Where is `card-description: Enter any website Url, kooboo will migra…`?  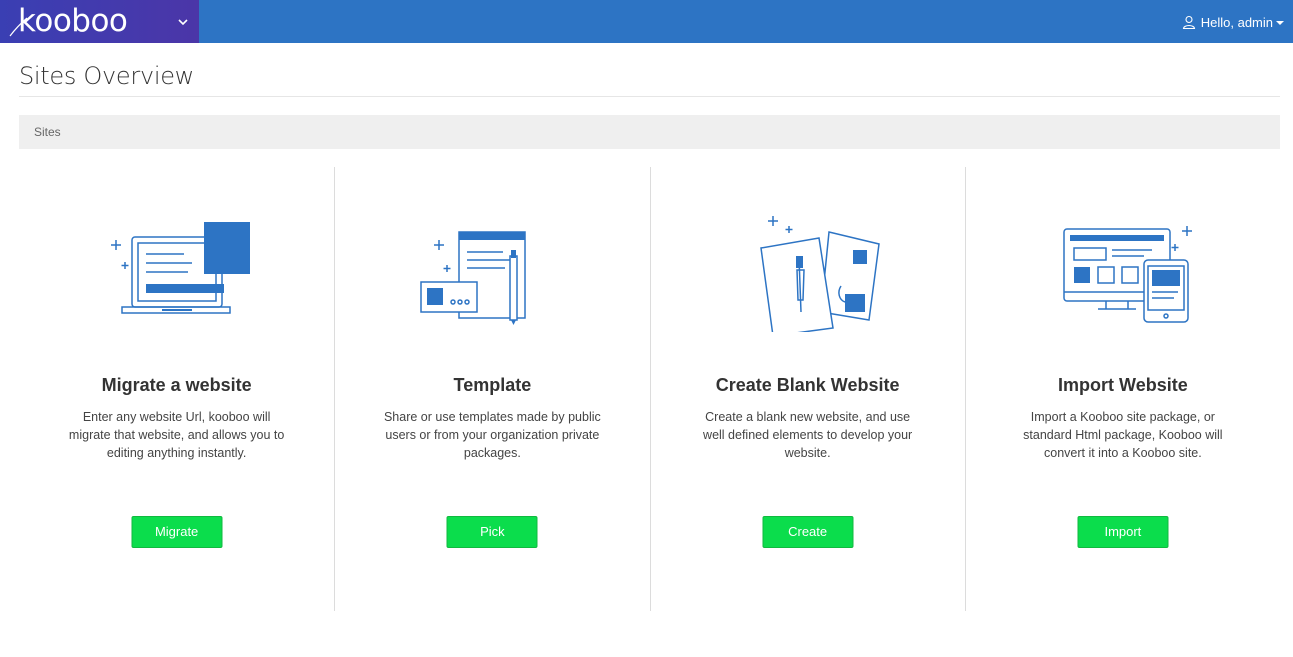 card-description: Enter any website Url, kooboo will migra… is located at coordinates (176, 435).